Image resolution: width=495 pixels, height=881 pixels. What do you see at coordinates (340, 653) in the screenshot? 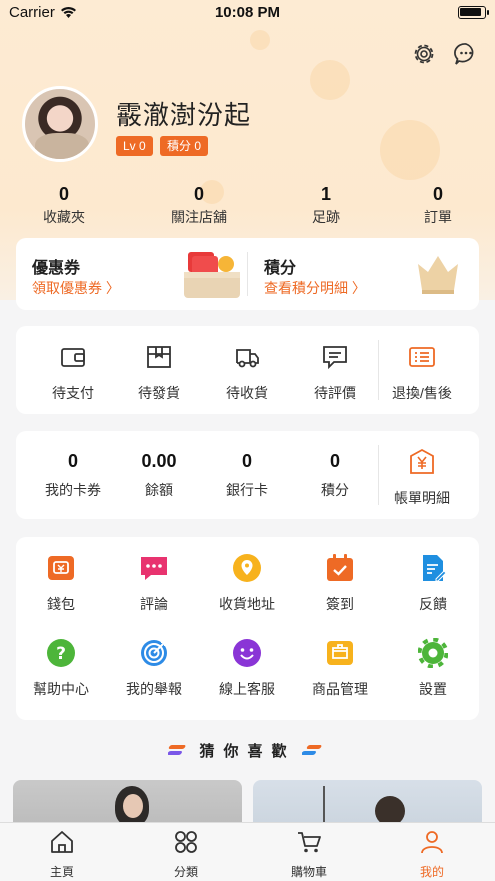
I see `goods-icon` at bounding box center [340, 653].